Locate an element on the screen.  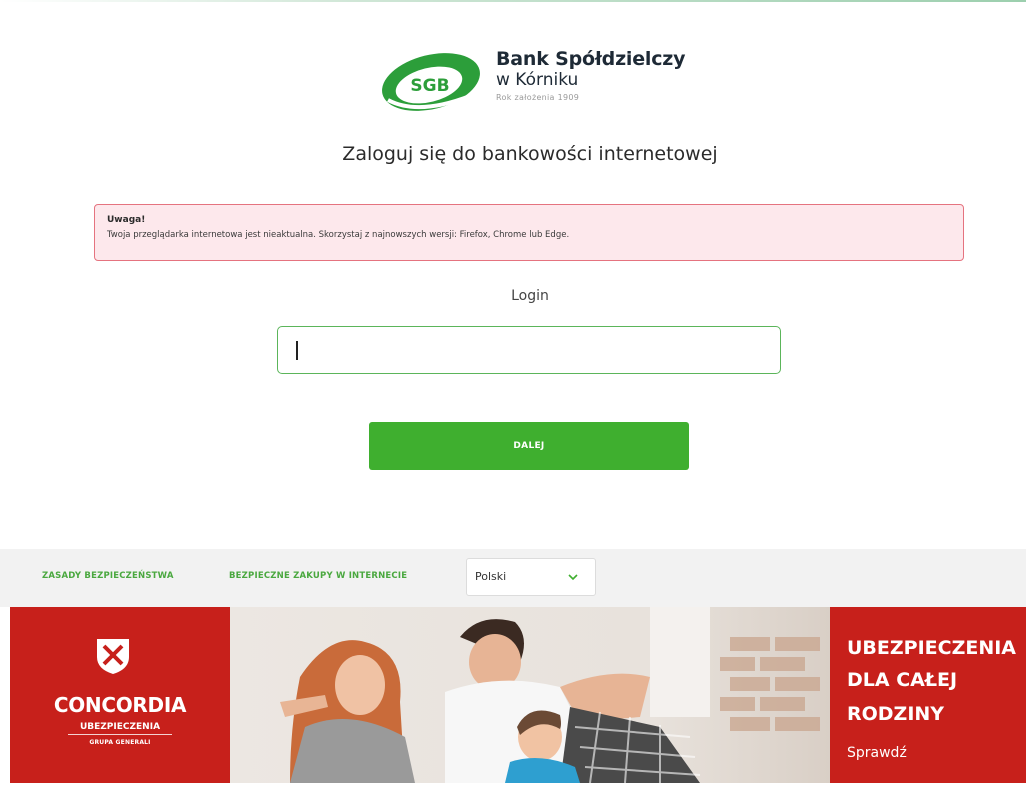
text-caret is located at coordinates (297, 350).